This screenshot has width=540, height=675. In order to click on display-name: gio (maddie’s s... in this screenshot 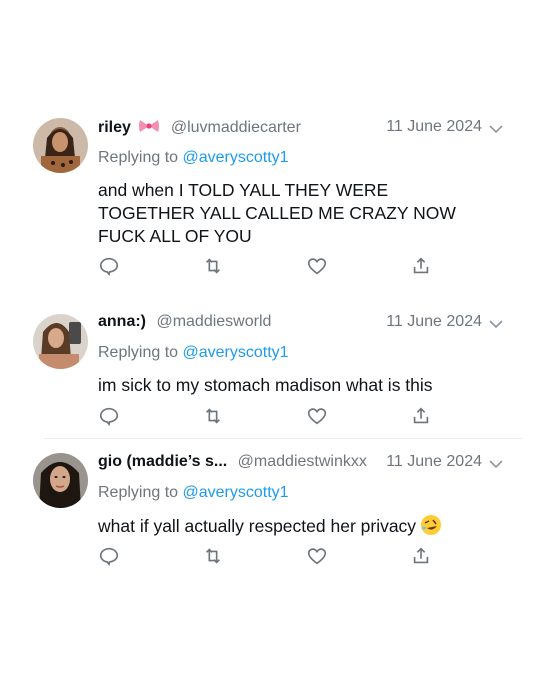, I will do `click(162, 461)`.